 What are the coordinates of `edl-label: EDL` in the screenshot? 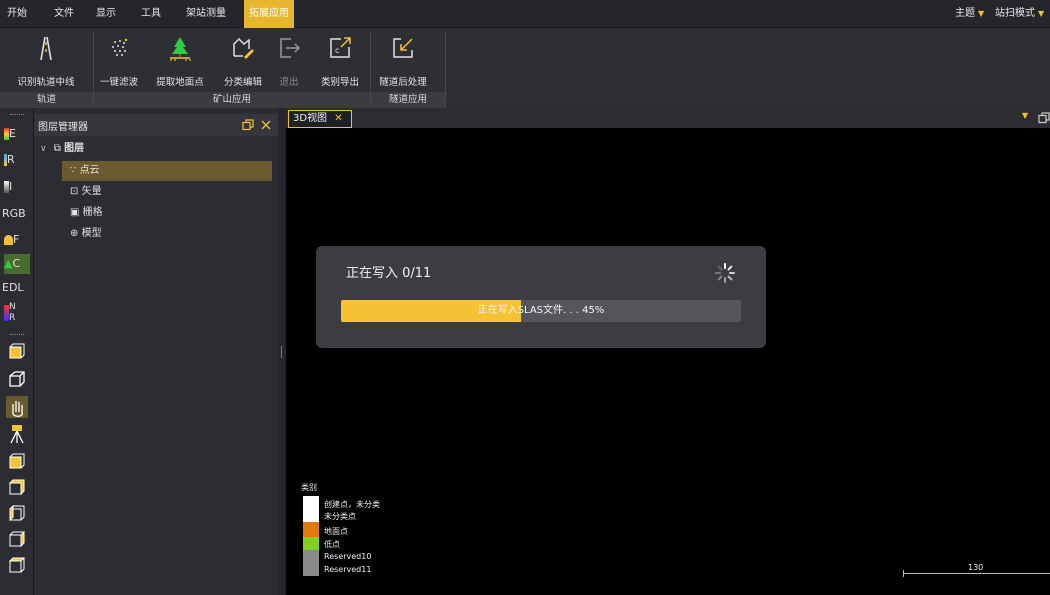 It's located at (13, 287).